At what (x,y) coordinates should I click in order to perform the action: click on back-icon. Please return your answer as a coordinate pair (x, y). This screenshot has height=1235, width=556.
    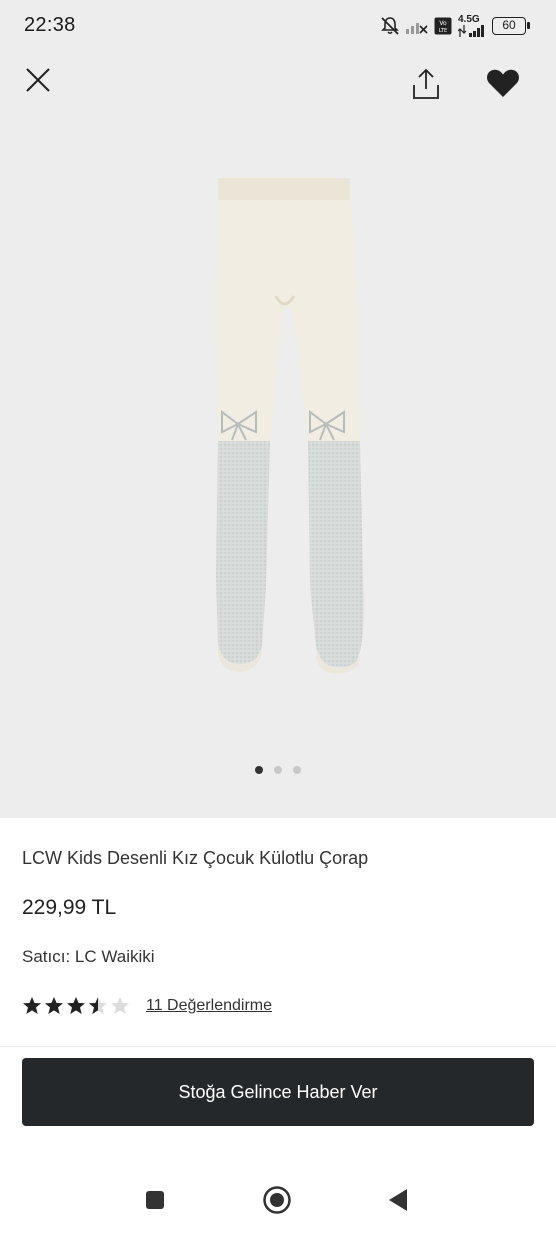
    Looking at the image, I should click on (398, 1200).